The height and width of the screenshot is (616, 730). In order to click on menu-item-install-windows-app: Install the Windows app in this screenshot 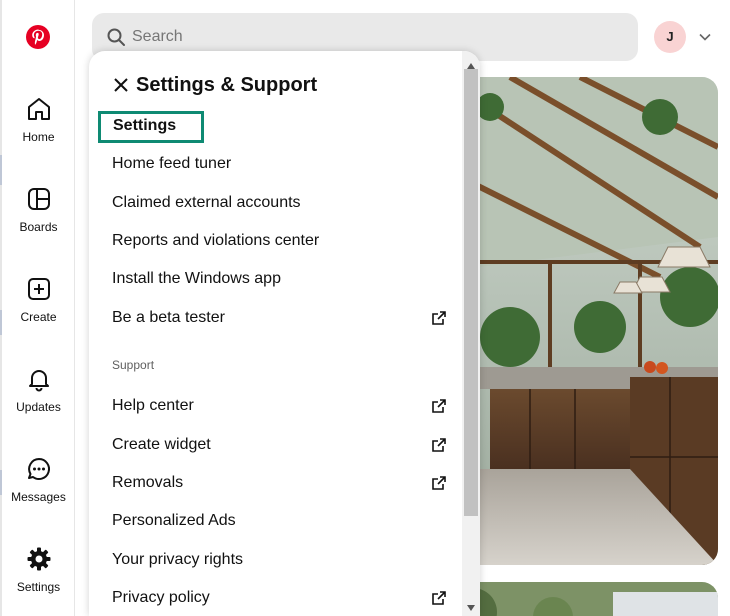, I will do `click(279, 280)`.